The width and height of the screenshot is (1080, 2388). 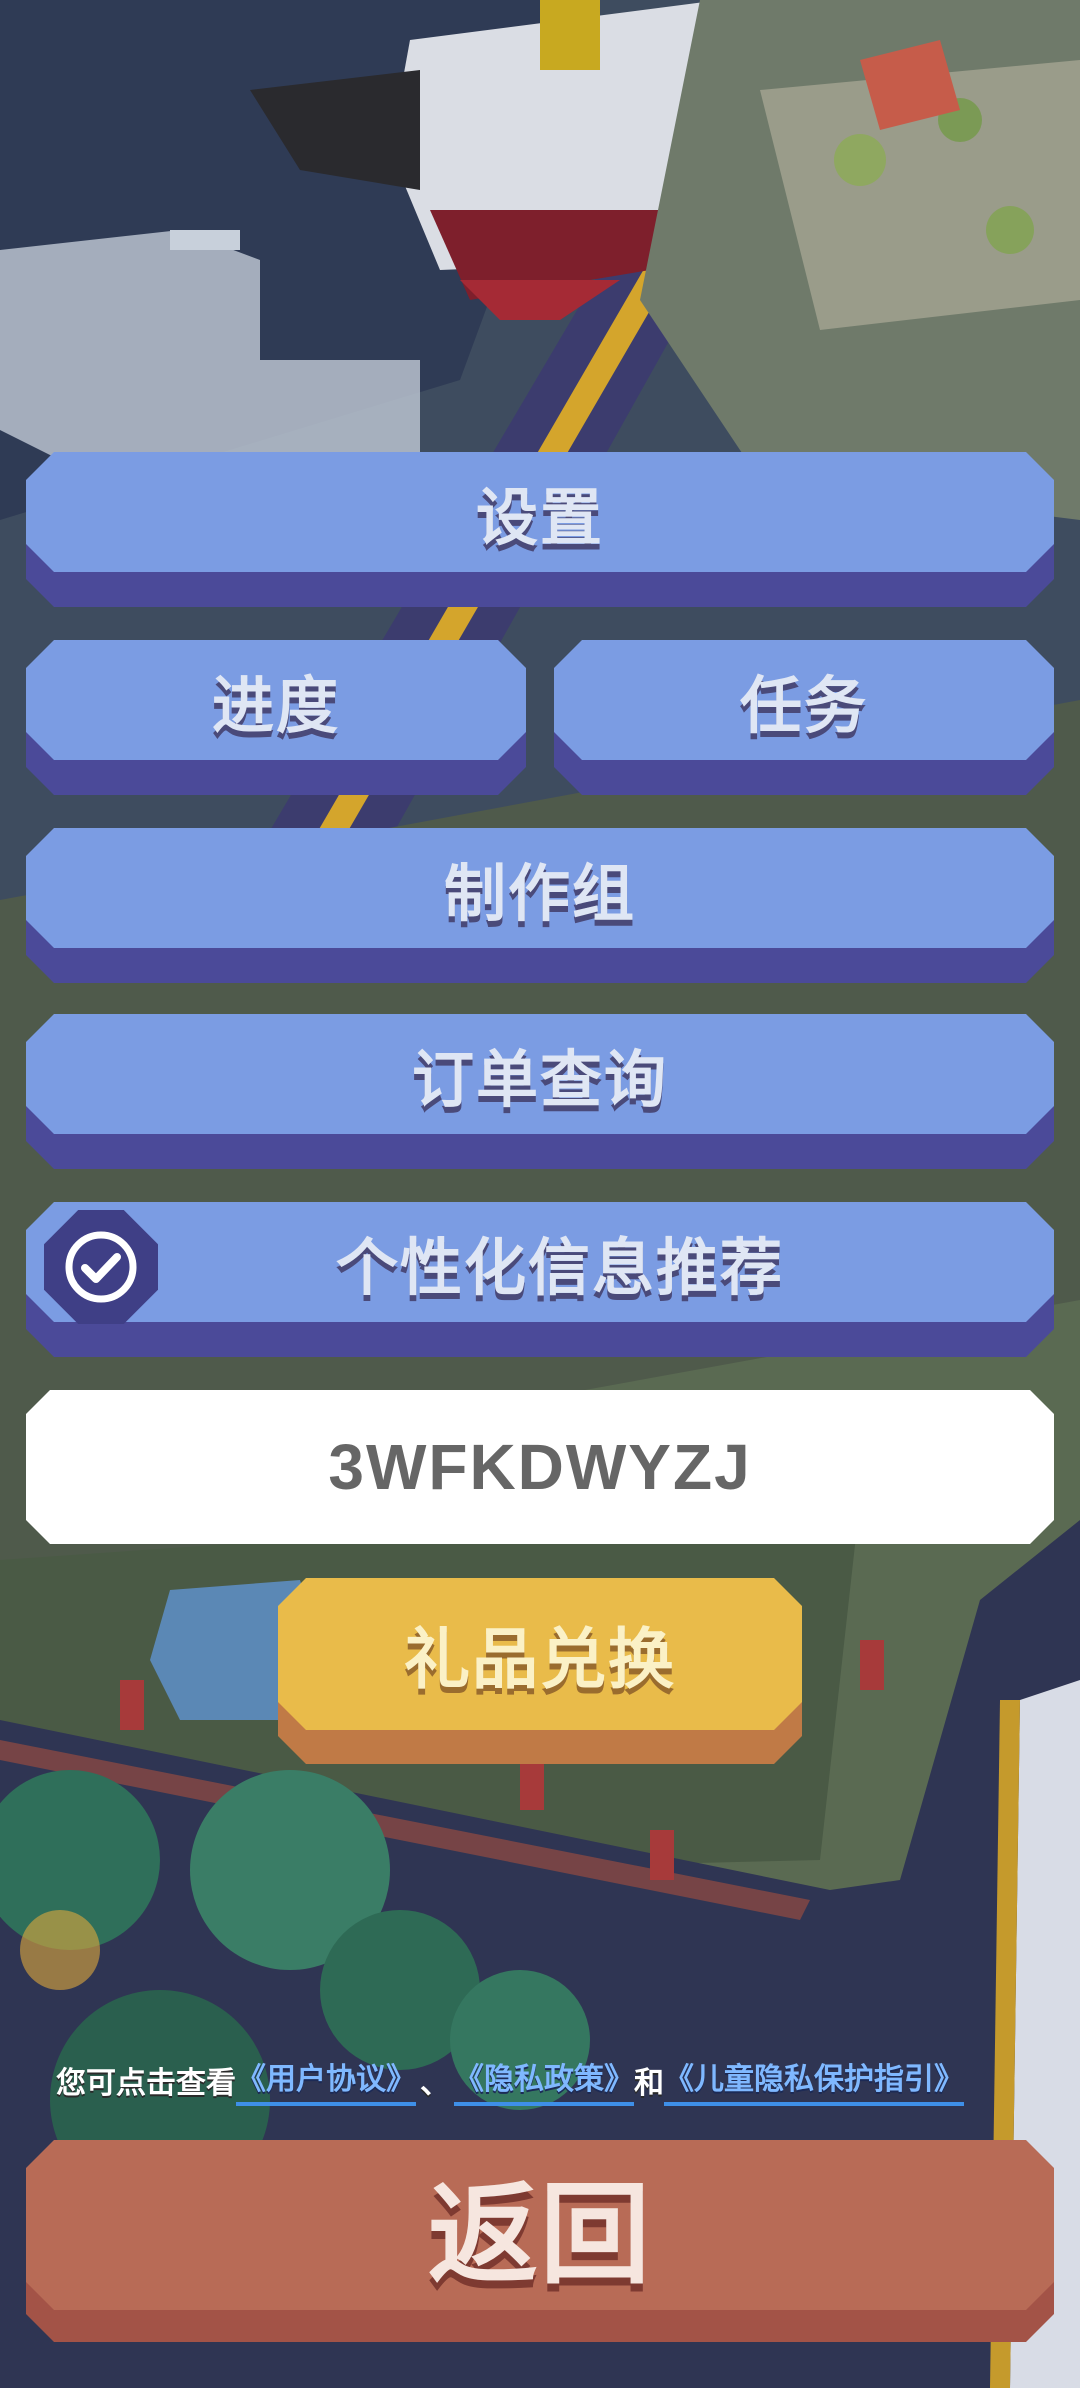 What do you see at coordinates (814, 2080) in the screenshot?
I see `child-privacy-guide-link: 《儿童隐私保护指引》` at bounding box center [814, 2080].